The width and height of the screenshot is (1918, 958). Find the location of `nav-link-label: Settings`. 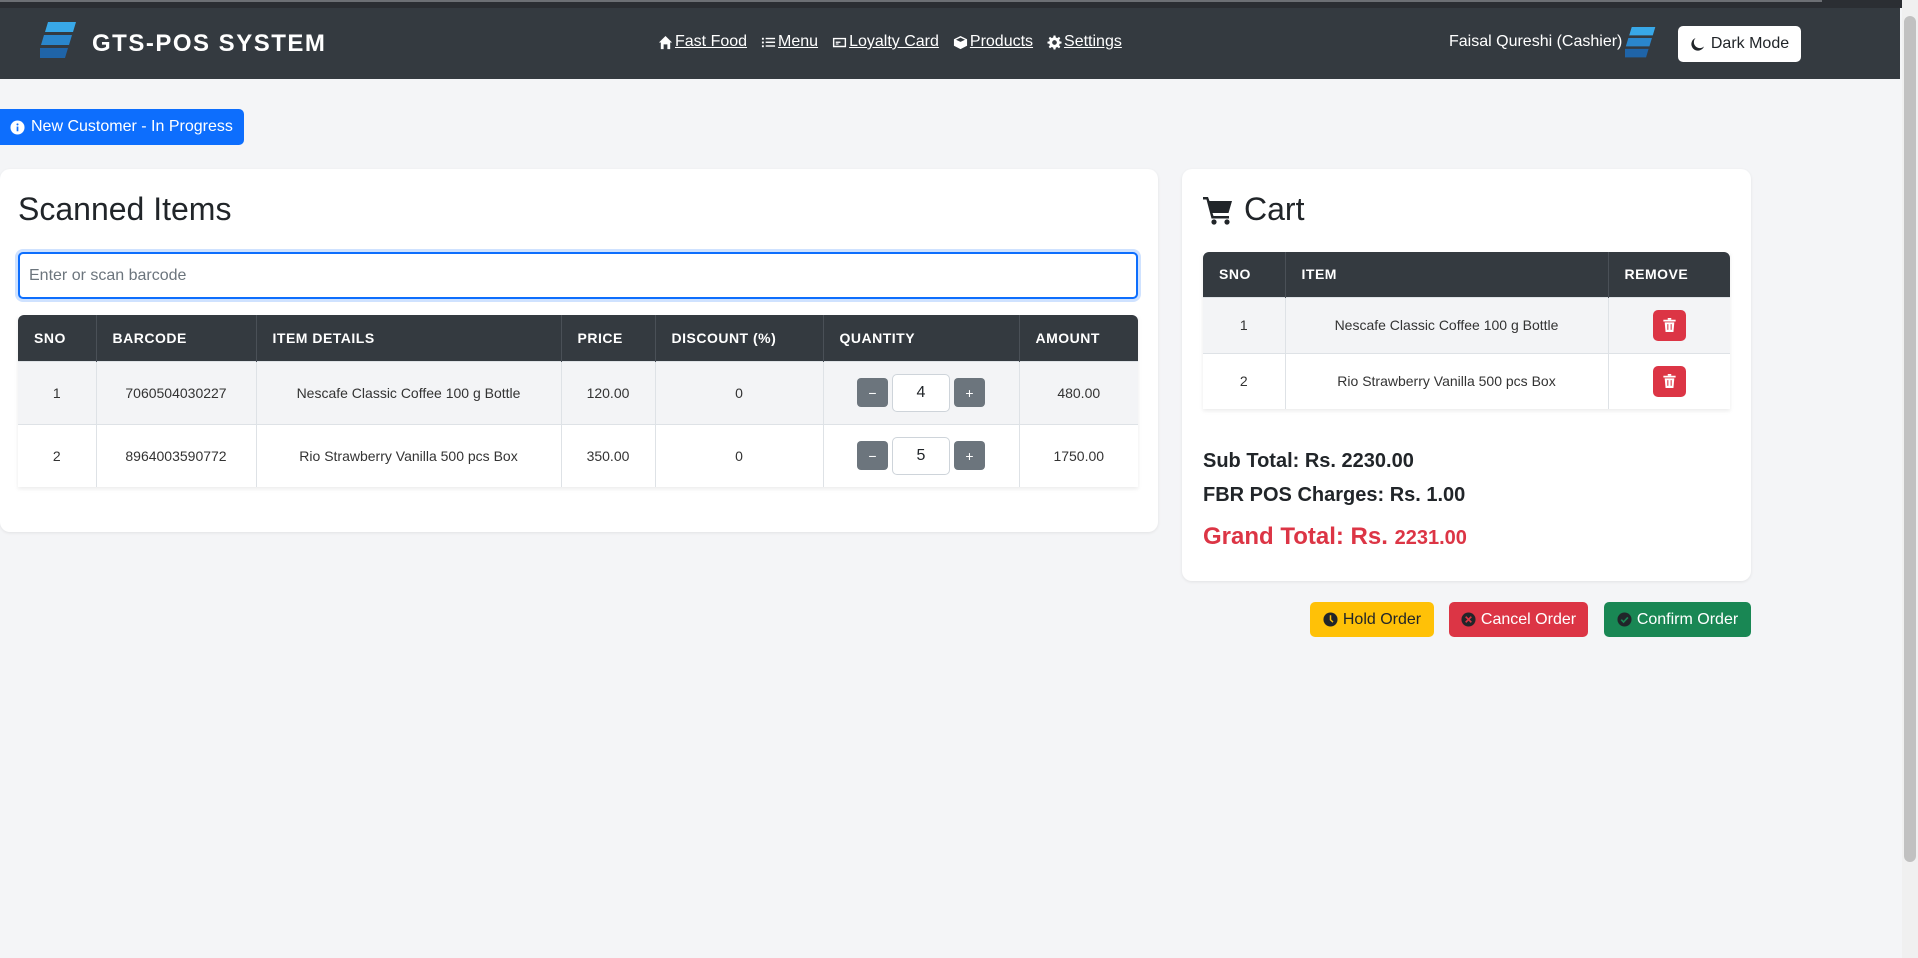

nav-link-label: Settings is located at coordinates (1093, 41).